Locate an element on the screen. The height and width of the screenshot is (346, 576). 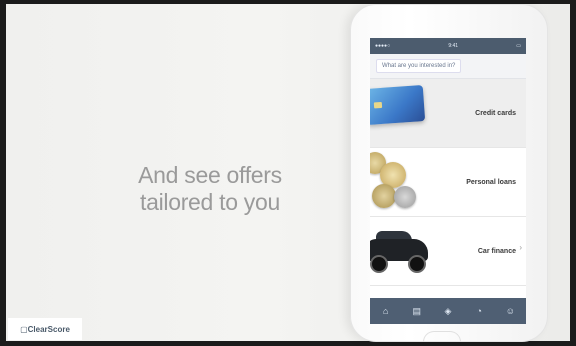
question-header: What are you interested in? is located at coordinates (448, 66).